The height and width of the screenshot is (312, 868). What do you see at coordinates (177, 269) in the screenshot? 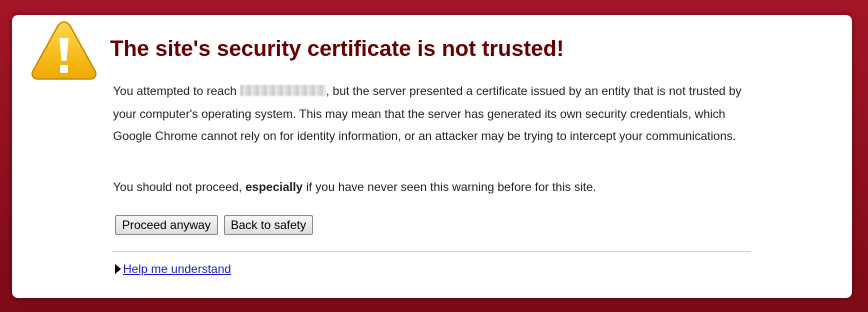
I see `help-me-understand-link: Help me understand` at bounding box center [177, 269].